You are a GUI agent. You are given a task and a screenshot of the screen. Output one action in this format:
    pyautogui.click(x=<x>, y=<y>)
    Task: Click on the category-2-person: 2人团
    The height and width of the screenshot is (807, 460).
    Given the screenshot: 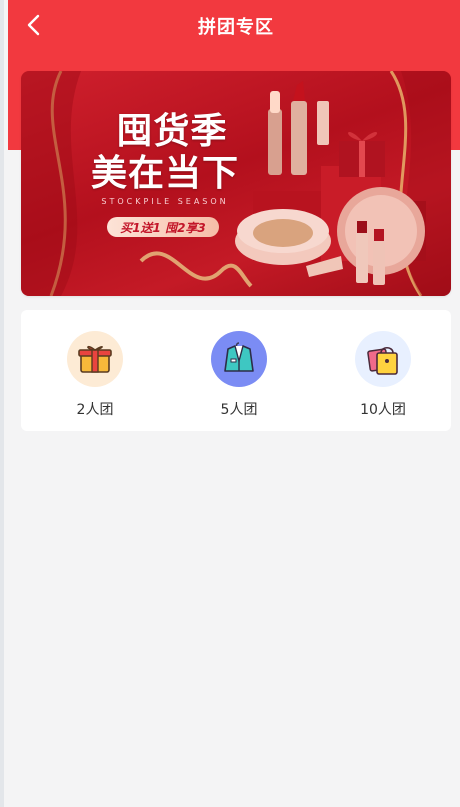 What is the action you would take?
    pyautogui.click(x=95, y=370)
    